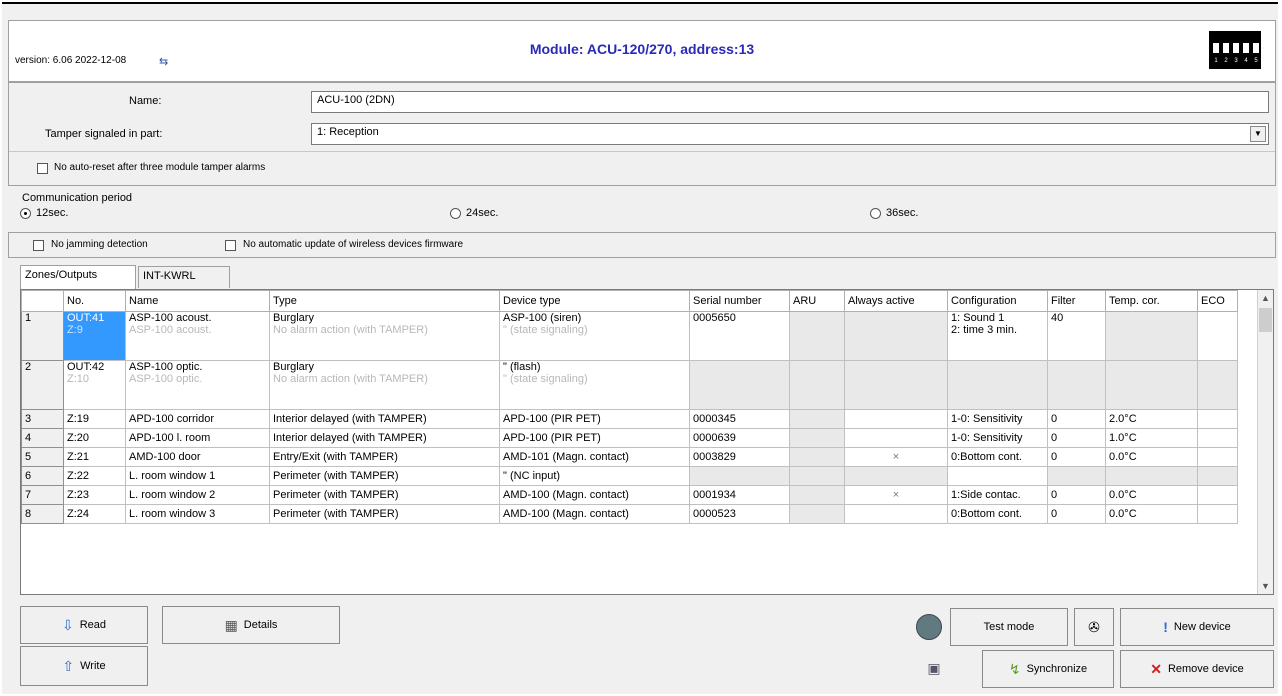  What do you see at coordinates (197, 438) in the screenshot?
I see `cell-name: APD-100 l. room` at bounding box center [197, 438].